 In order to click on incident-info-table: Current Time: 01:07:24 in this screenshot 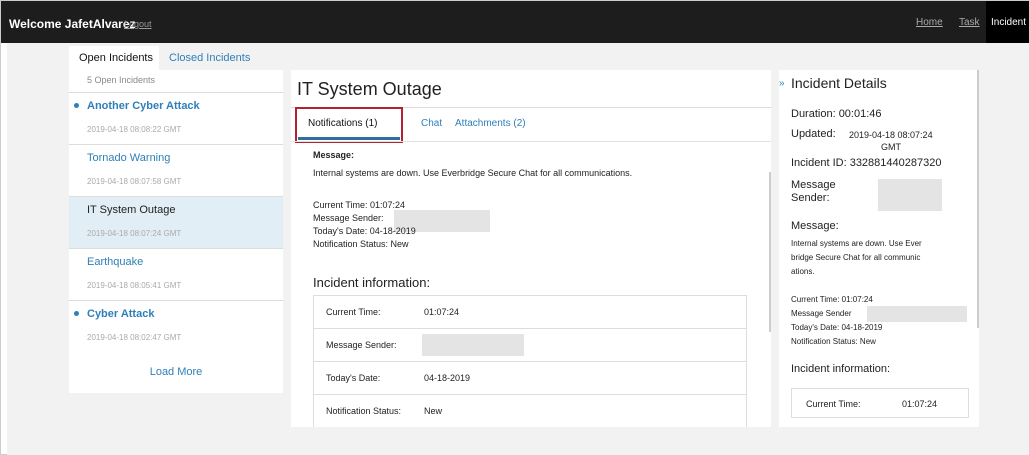, I will do `click(880, 403)`.